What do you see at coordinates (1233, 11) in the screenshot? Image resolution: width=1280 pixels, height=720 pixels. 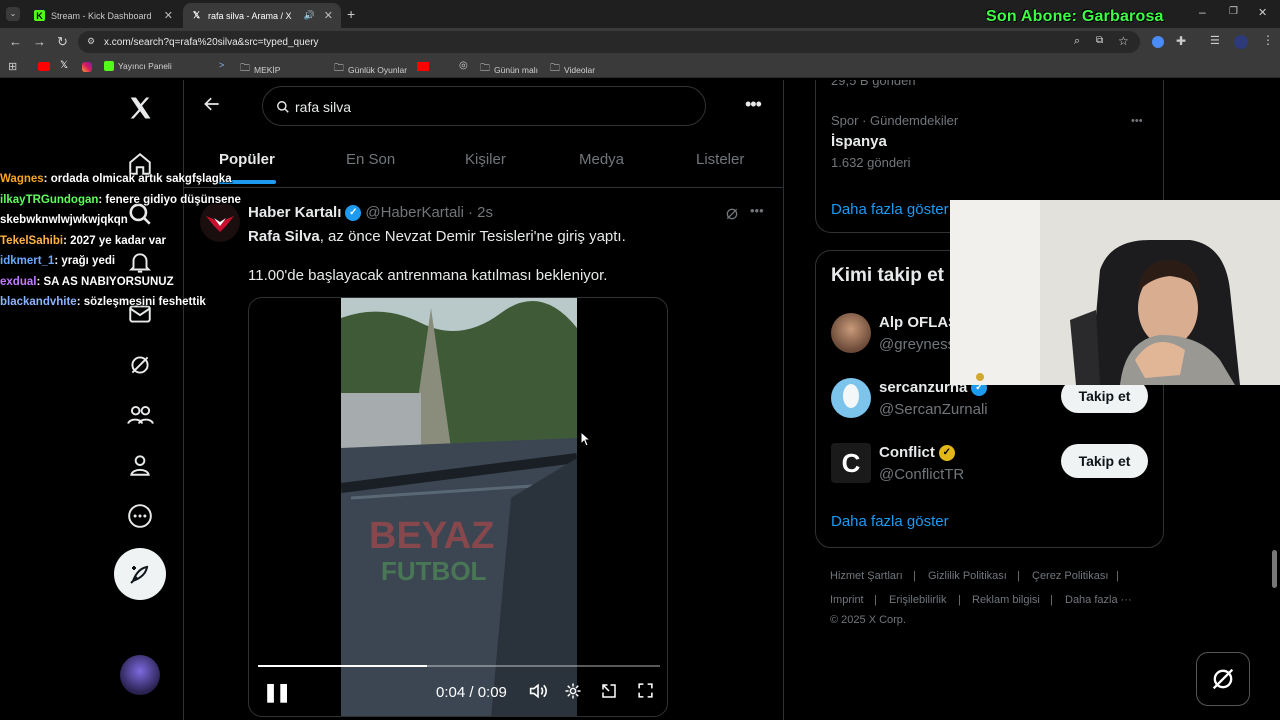 I see `maximize-button: ❐` at bounding box center [1233, 11].